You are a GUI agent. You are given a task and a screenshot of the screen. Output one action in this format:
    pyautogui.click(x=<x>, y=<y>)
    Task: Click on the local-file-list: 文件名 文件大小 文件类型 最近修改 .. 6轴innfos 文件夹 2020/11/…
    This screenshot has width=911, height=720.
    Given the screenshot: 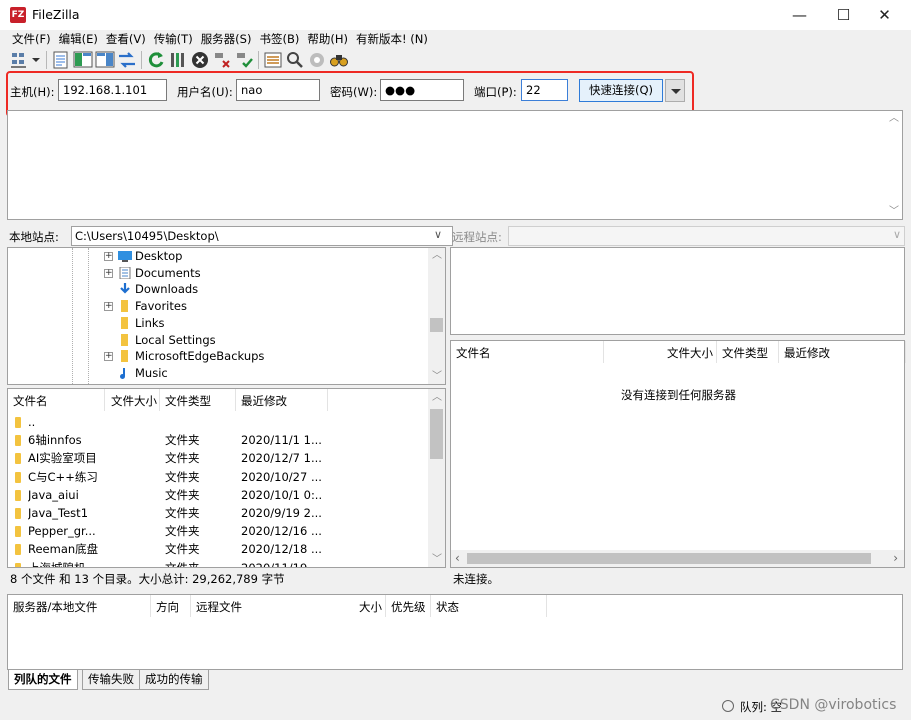 What is the action you would take?
    pyautogui.click(x=226, y=478)
    